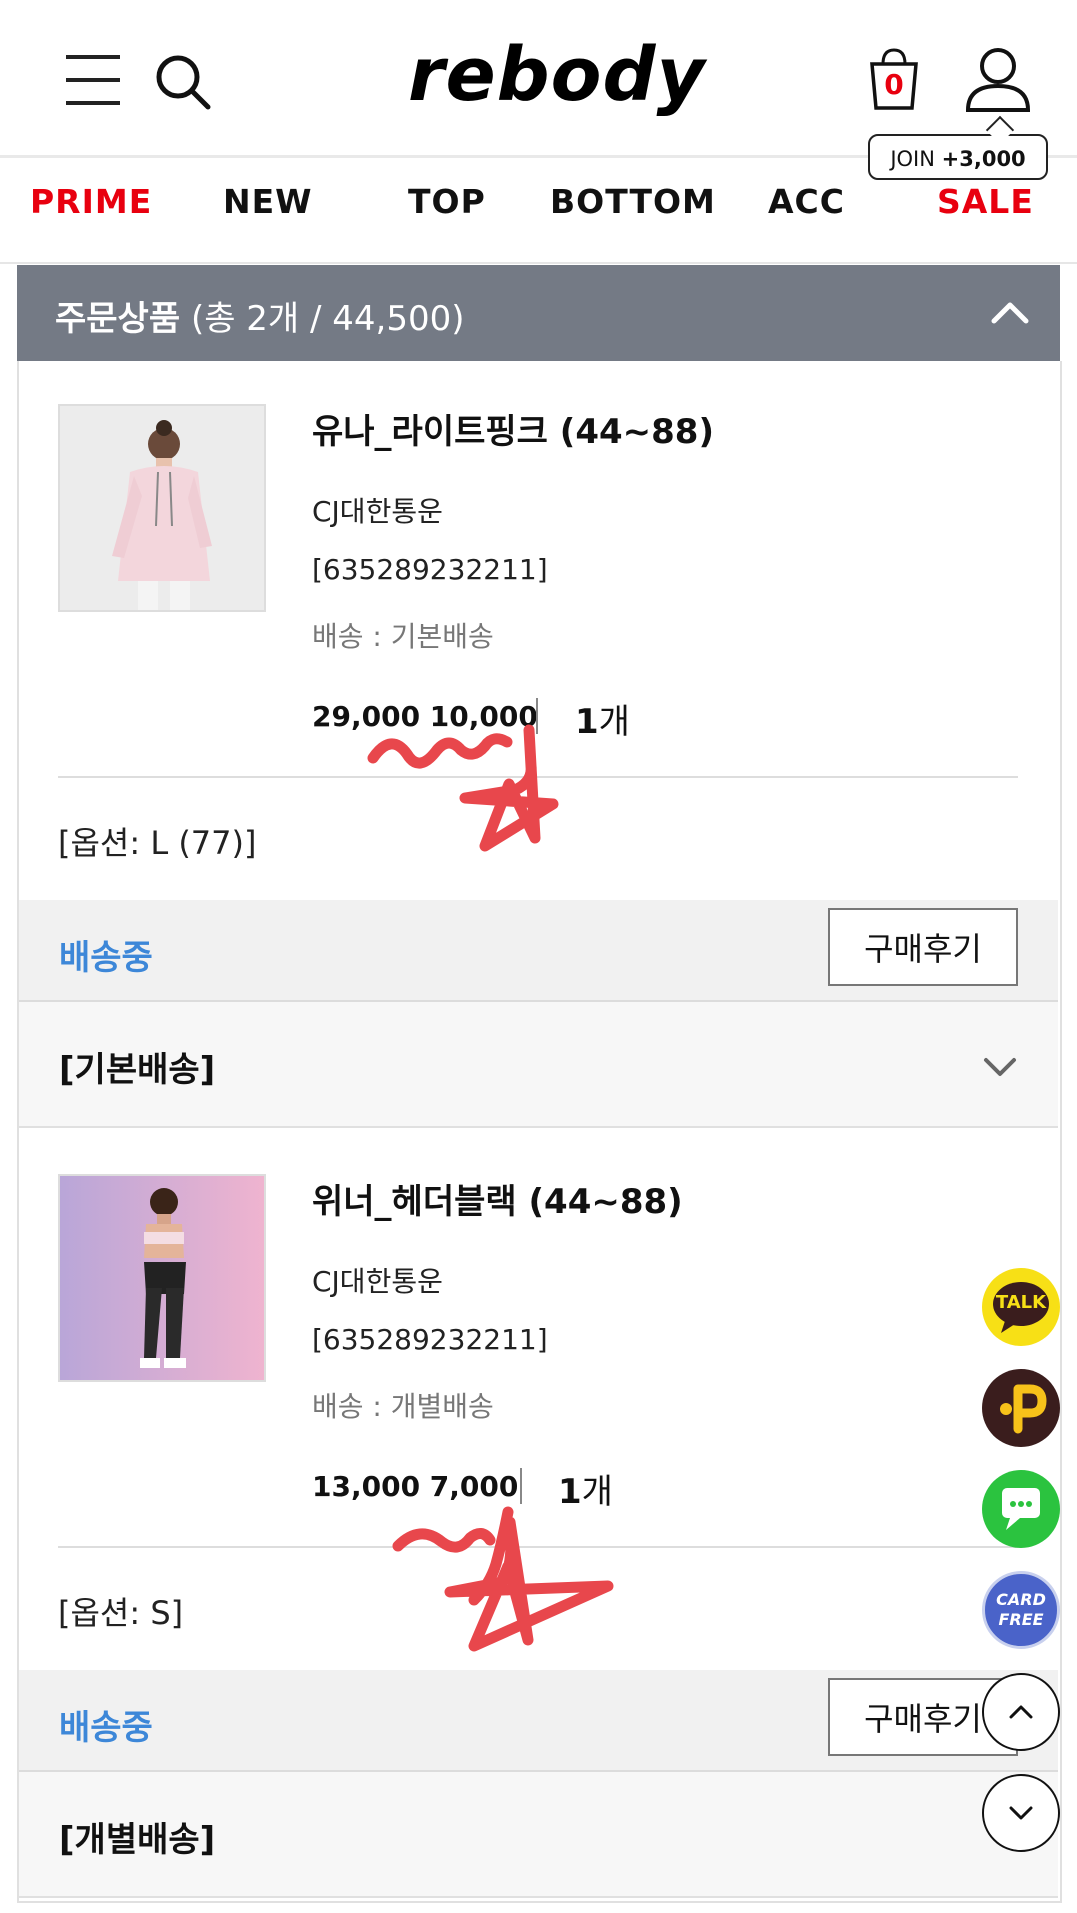 The image size is (1077, 1913). What do you see at coordinates (1021, 1813) in the screenshot?
I see `scroll-bottom-icon` at bounding box center [1021, 1813].